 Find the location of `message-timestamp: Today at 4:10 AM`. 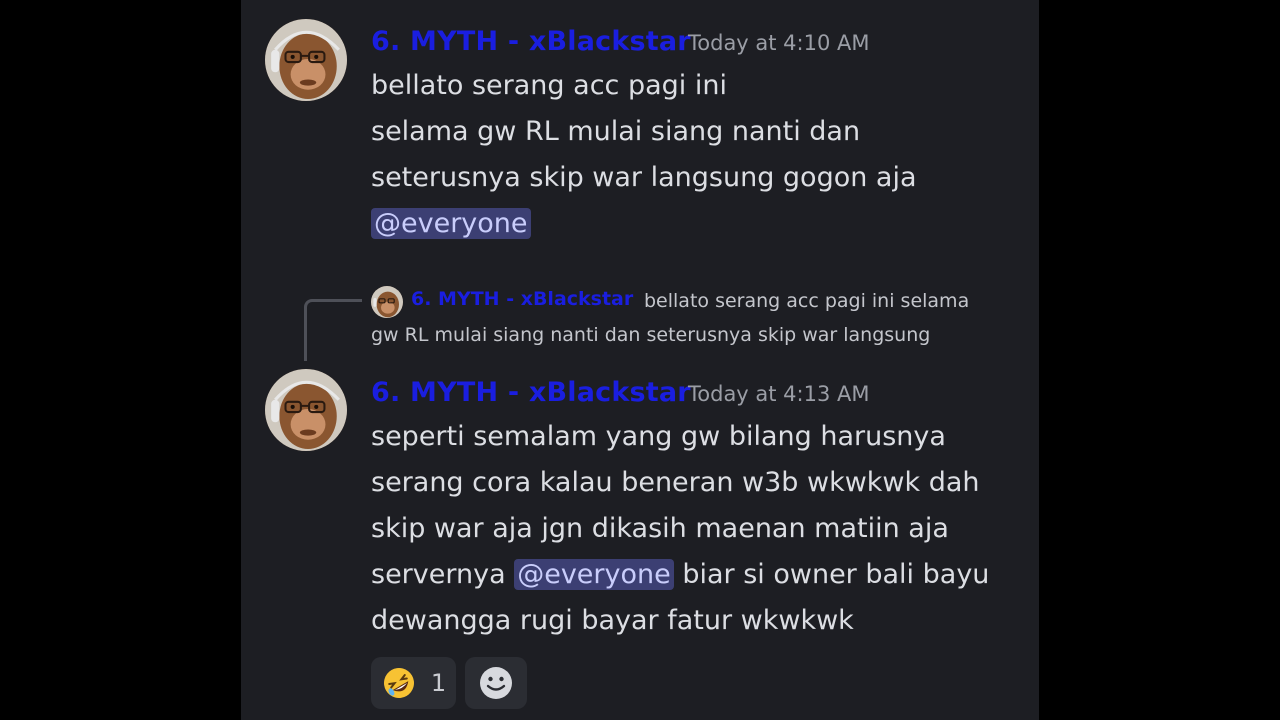

message-timestamp: Today at 4:10 AM is located at coordinates (779, 43).